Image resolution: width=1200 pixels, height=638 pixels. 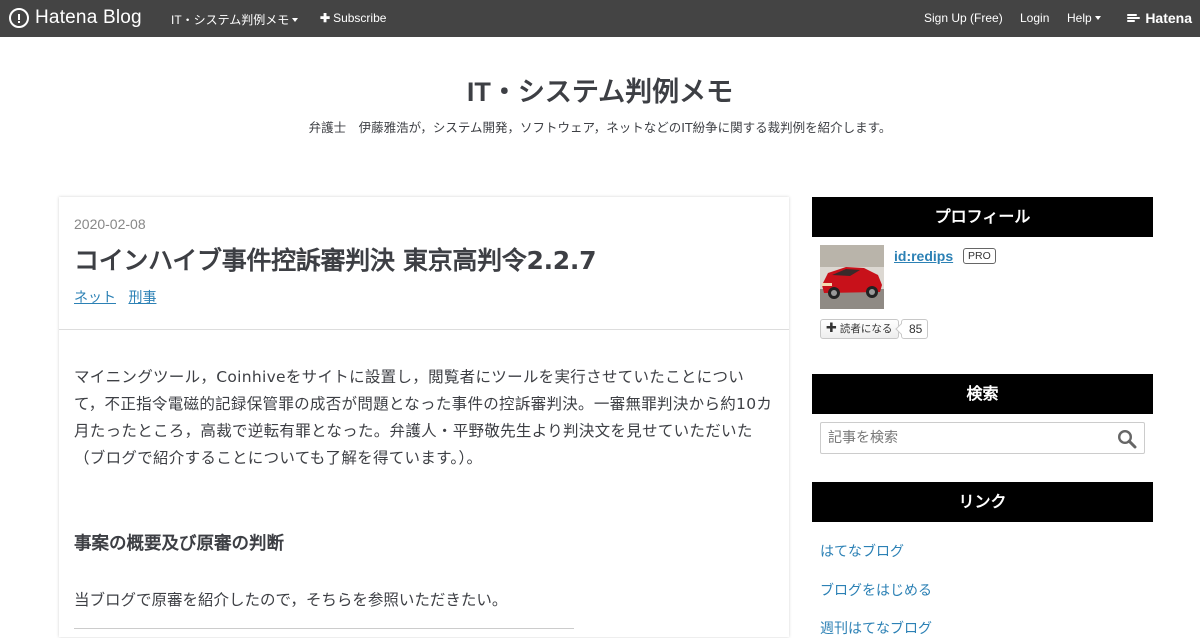 I want to click on embed-card-edge, so click(x=324, y=628).